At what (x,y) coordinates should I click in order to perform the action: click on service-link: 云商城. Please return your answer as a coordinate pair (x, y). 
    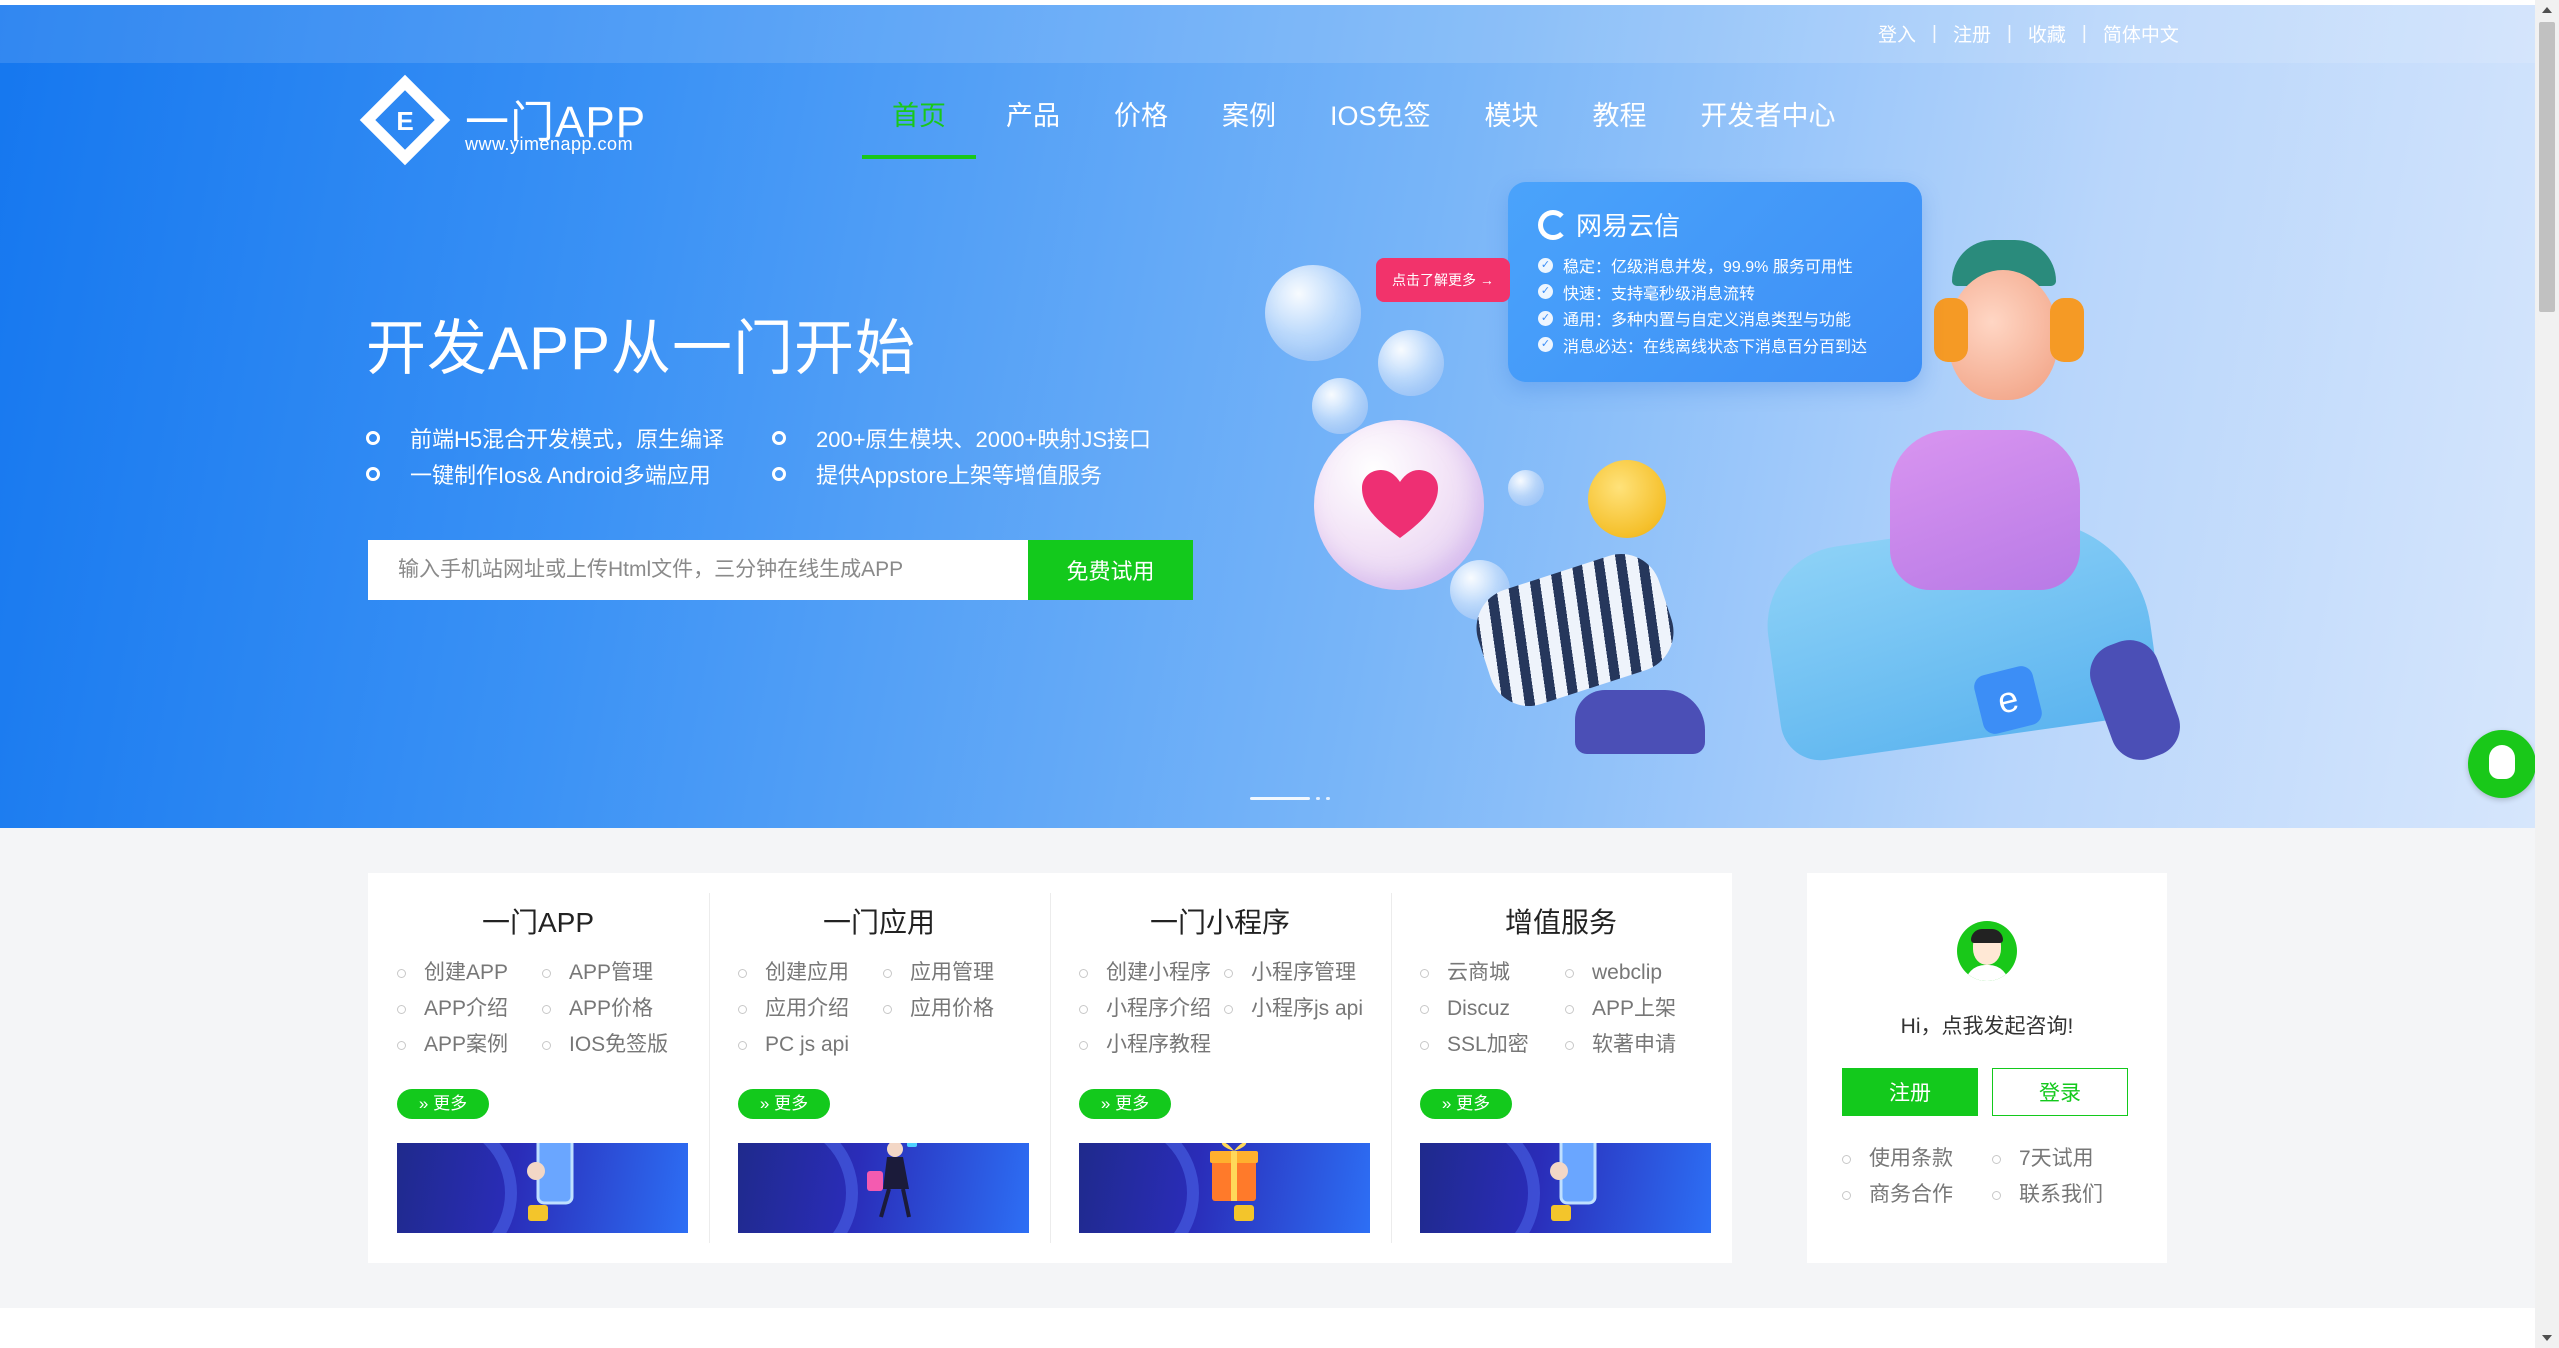
    Looking at the image, I should click on (1492, 973).